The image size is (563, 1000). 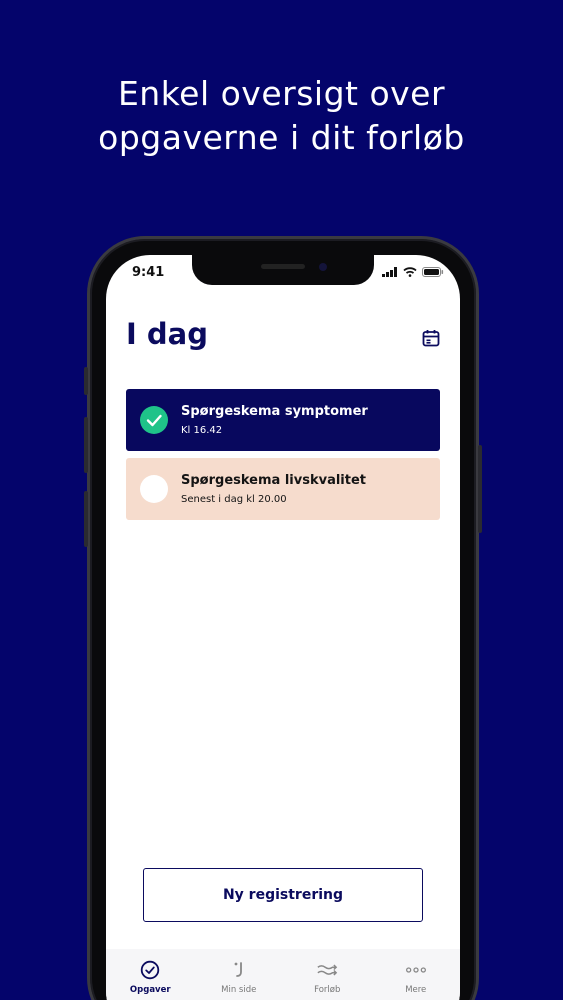 What do you see at coordinates (416, 990) in the screenshot?
I see `tab-label: Mere` at bounding box center [416, 990].